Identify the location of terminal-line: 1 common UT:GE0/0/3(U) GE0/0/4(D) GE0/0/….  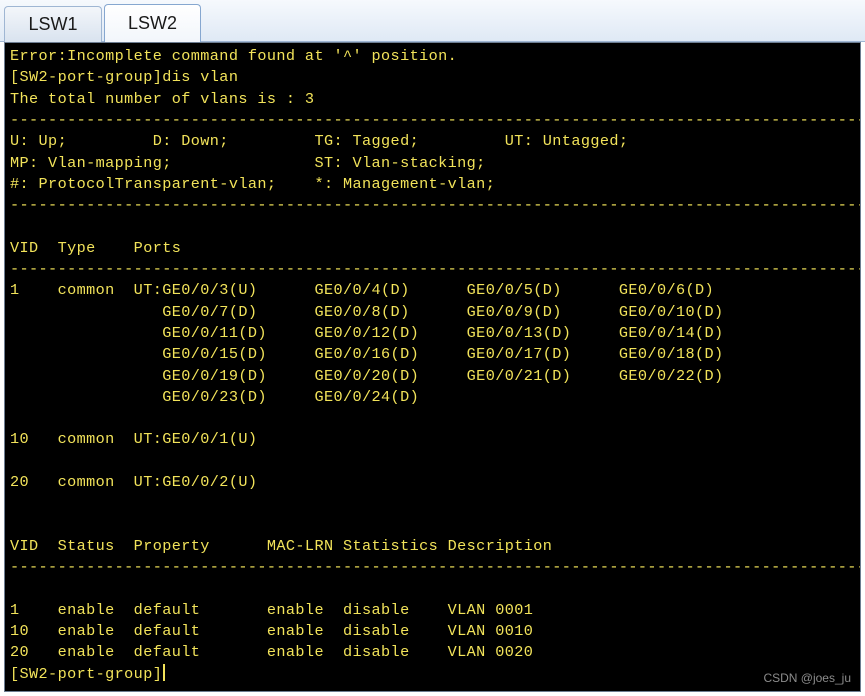
(362, 290).